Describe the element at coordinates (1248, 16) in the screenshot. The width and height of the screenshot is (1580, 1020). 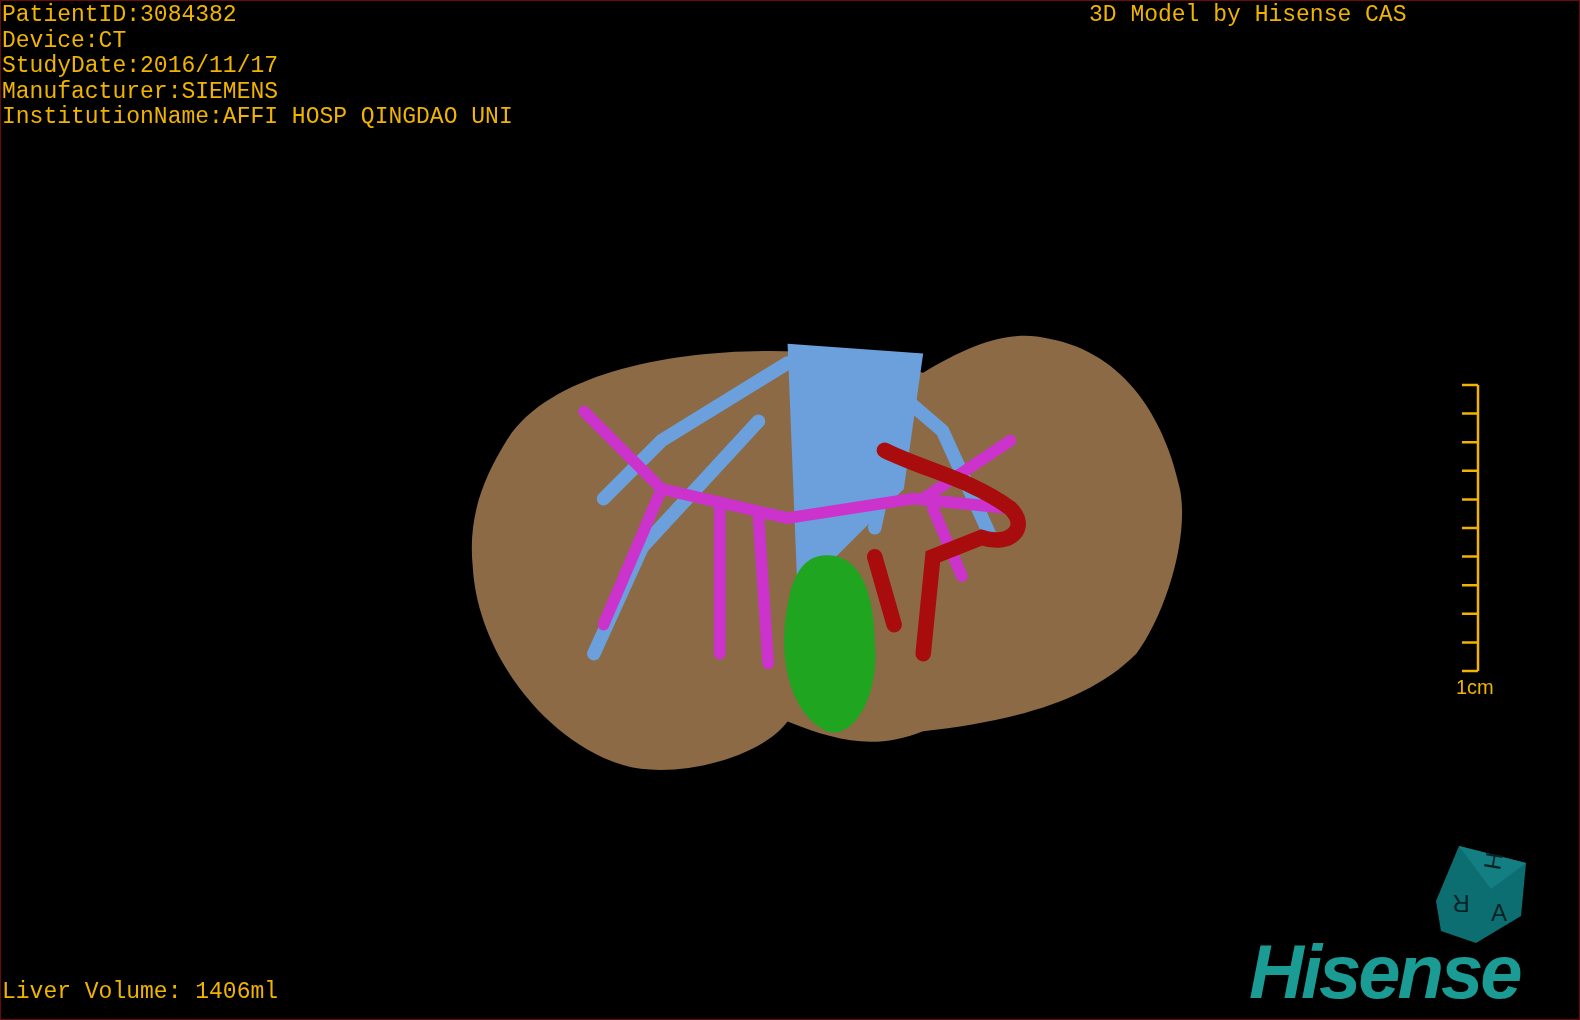
I see `model-credit-text: 3D Model by Hisense CAS` at that location.